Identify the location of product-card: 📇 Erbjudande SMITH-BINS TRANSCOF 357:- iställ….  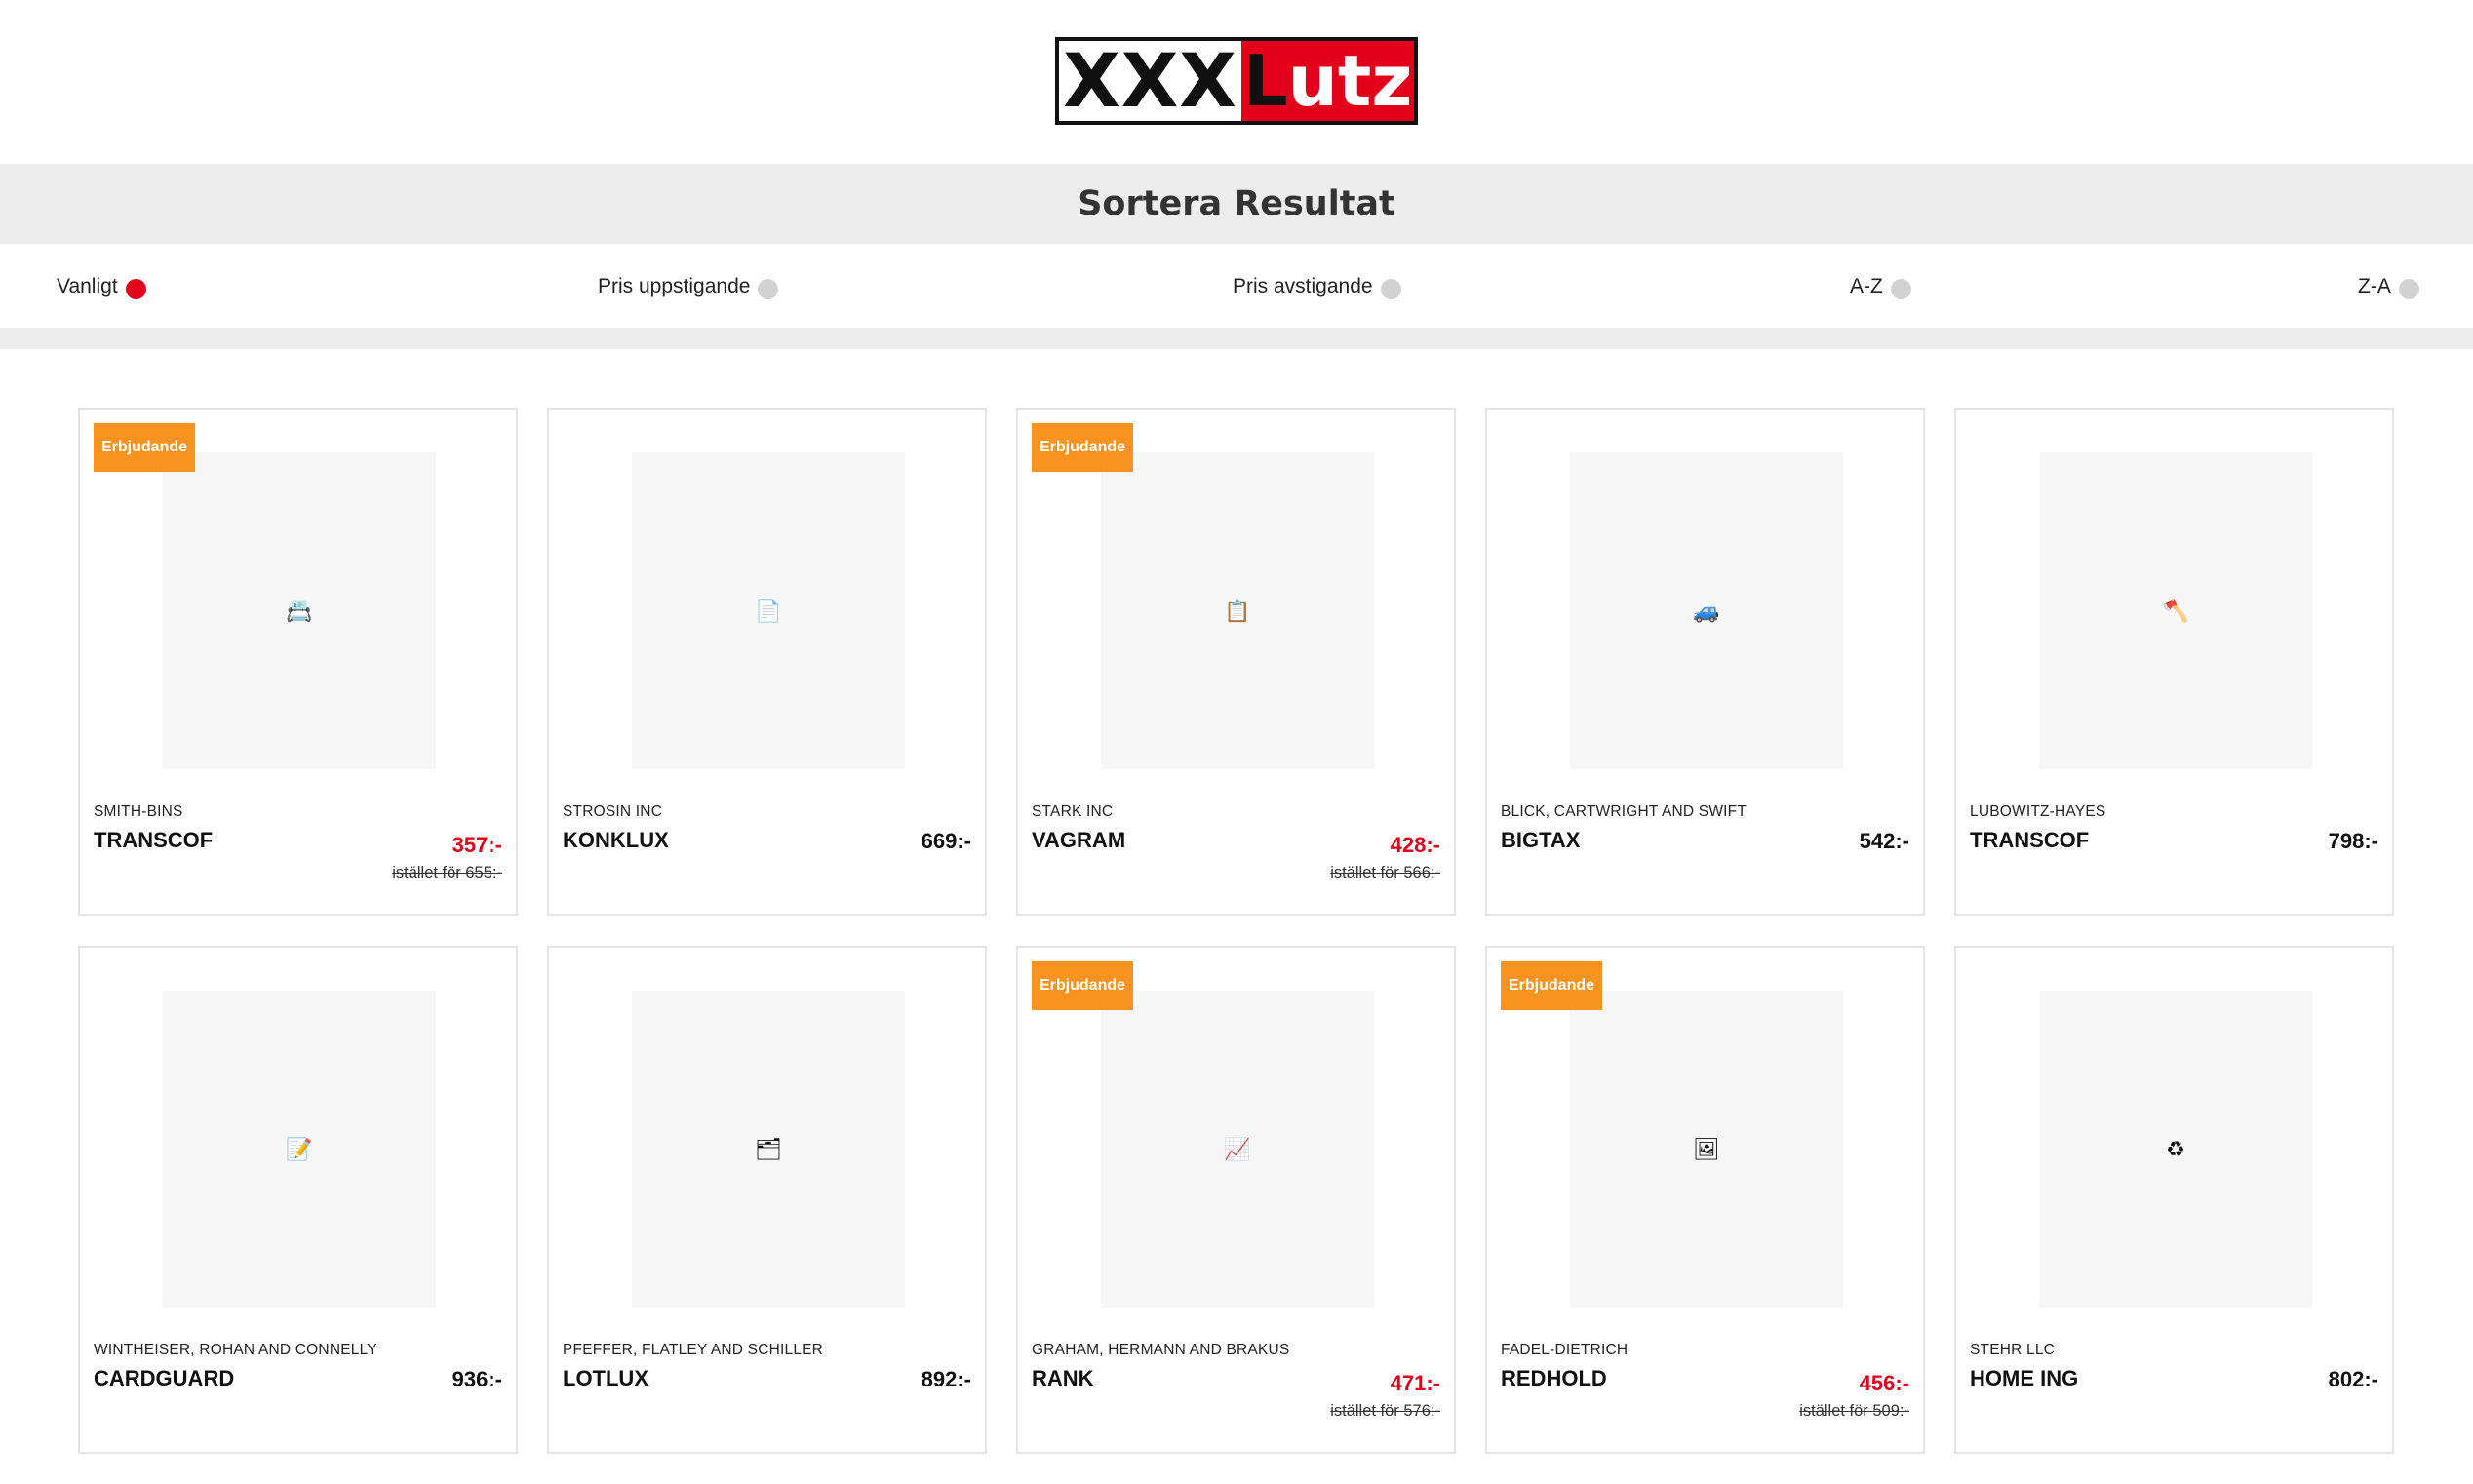
(298, 662).